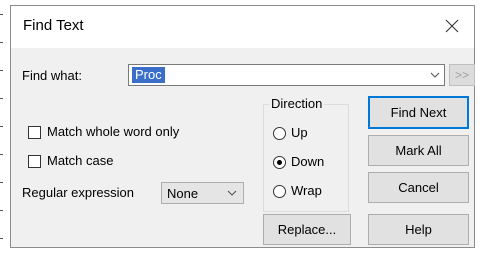 The image size is (483, 253). I want to click on more-options-button: >>, so click(462, 75).